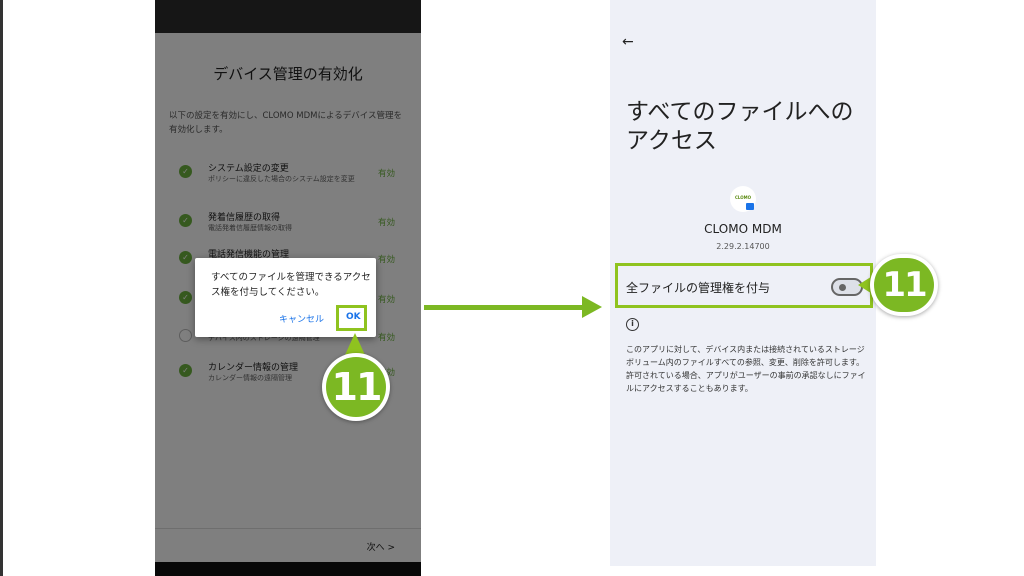 Image resolution: width=1024 pixels, height=576 pixels. What do you see at coordinates (750, 206) in the screenshot?
I see `work-profile-badge-icon` at bounding box center [750, 206].